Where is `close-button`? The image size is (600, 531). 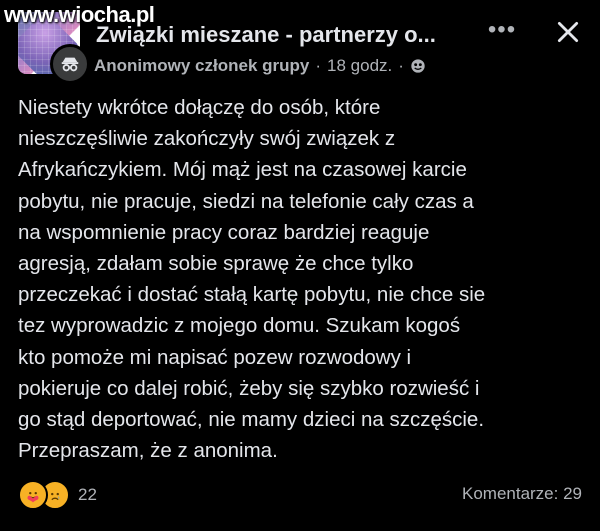
close-button is located at coordinates (568, 32).